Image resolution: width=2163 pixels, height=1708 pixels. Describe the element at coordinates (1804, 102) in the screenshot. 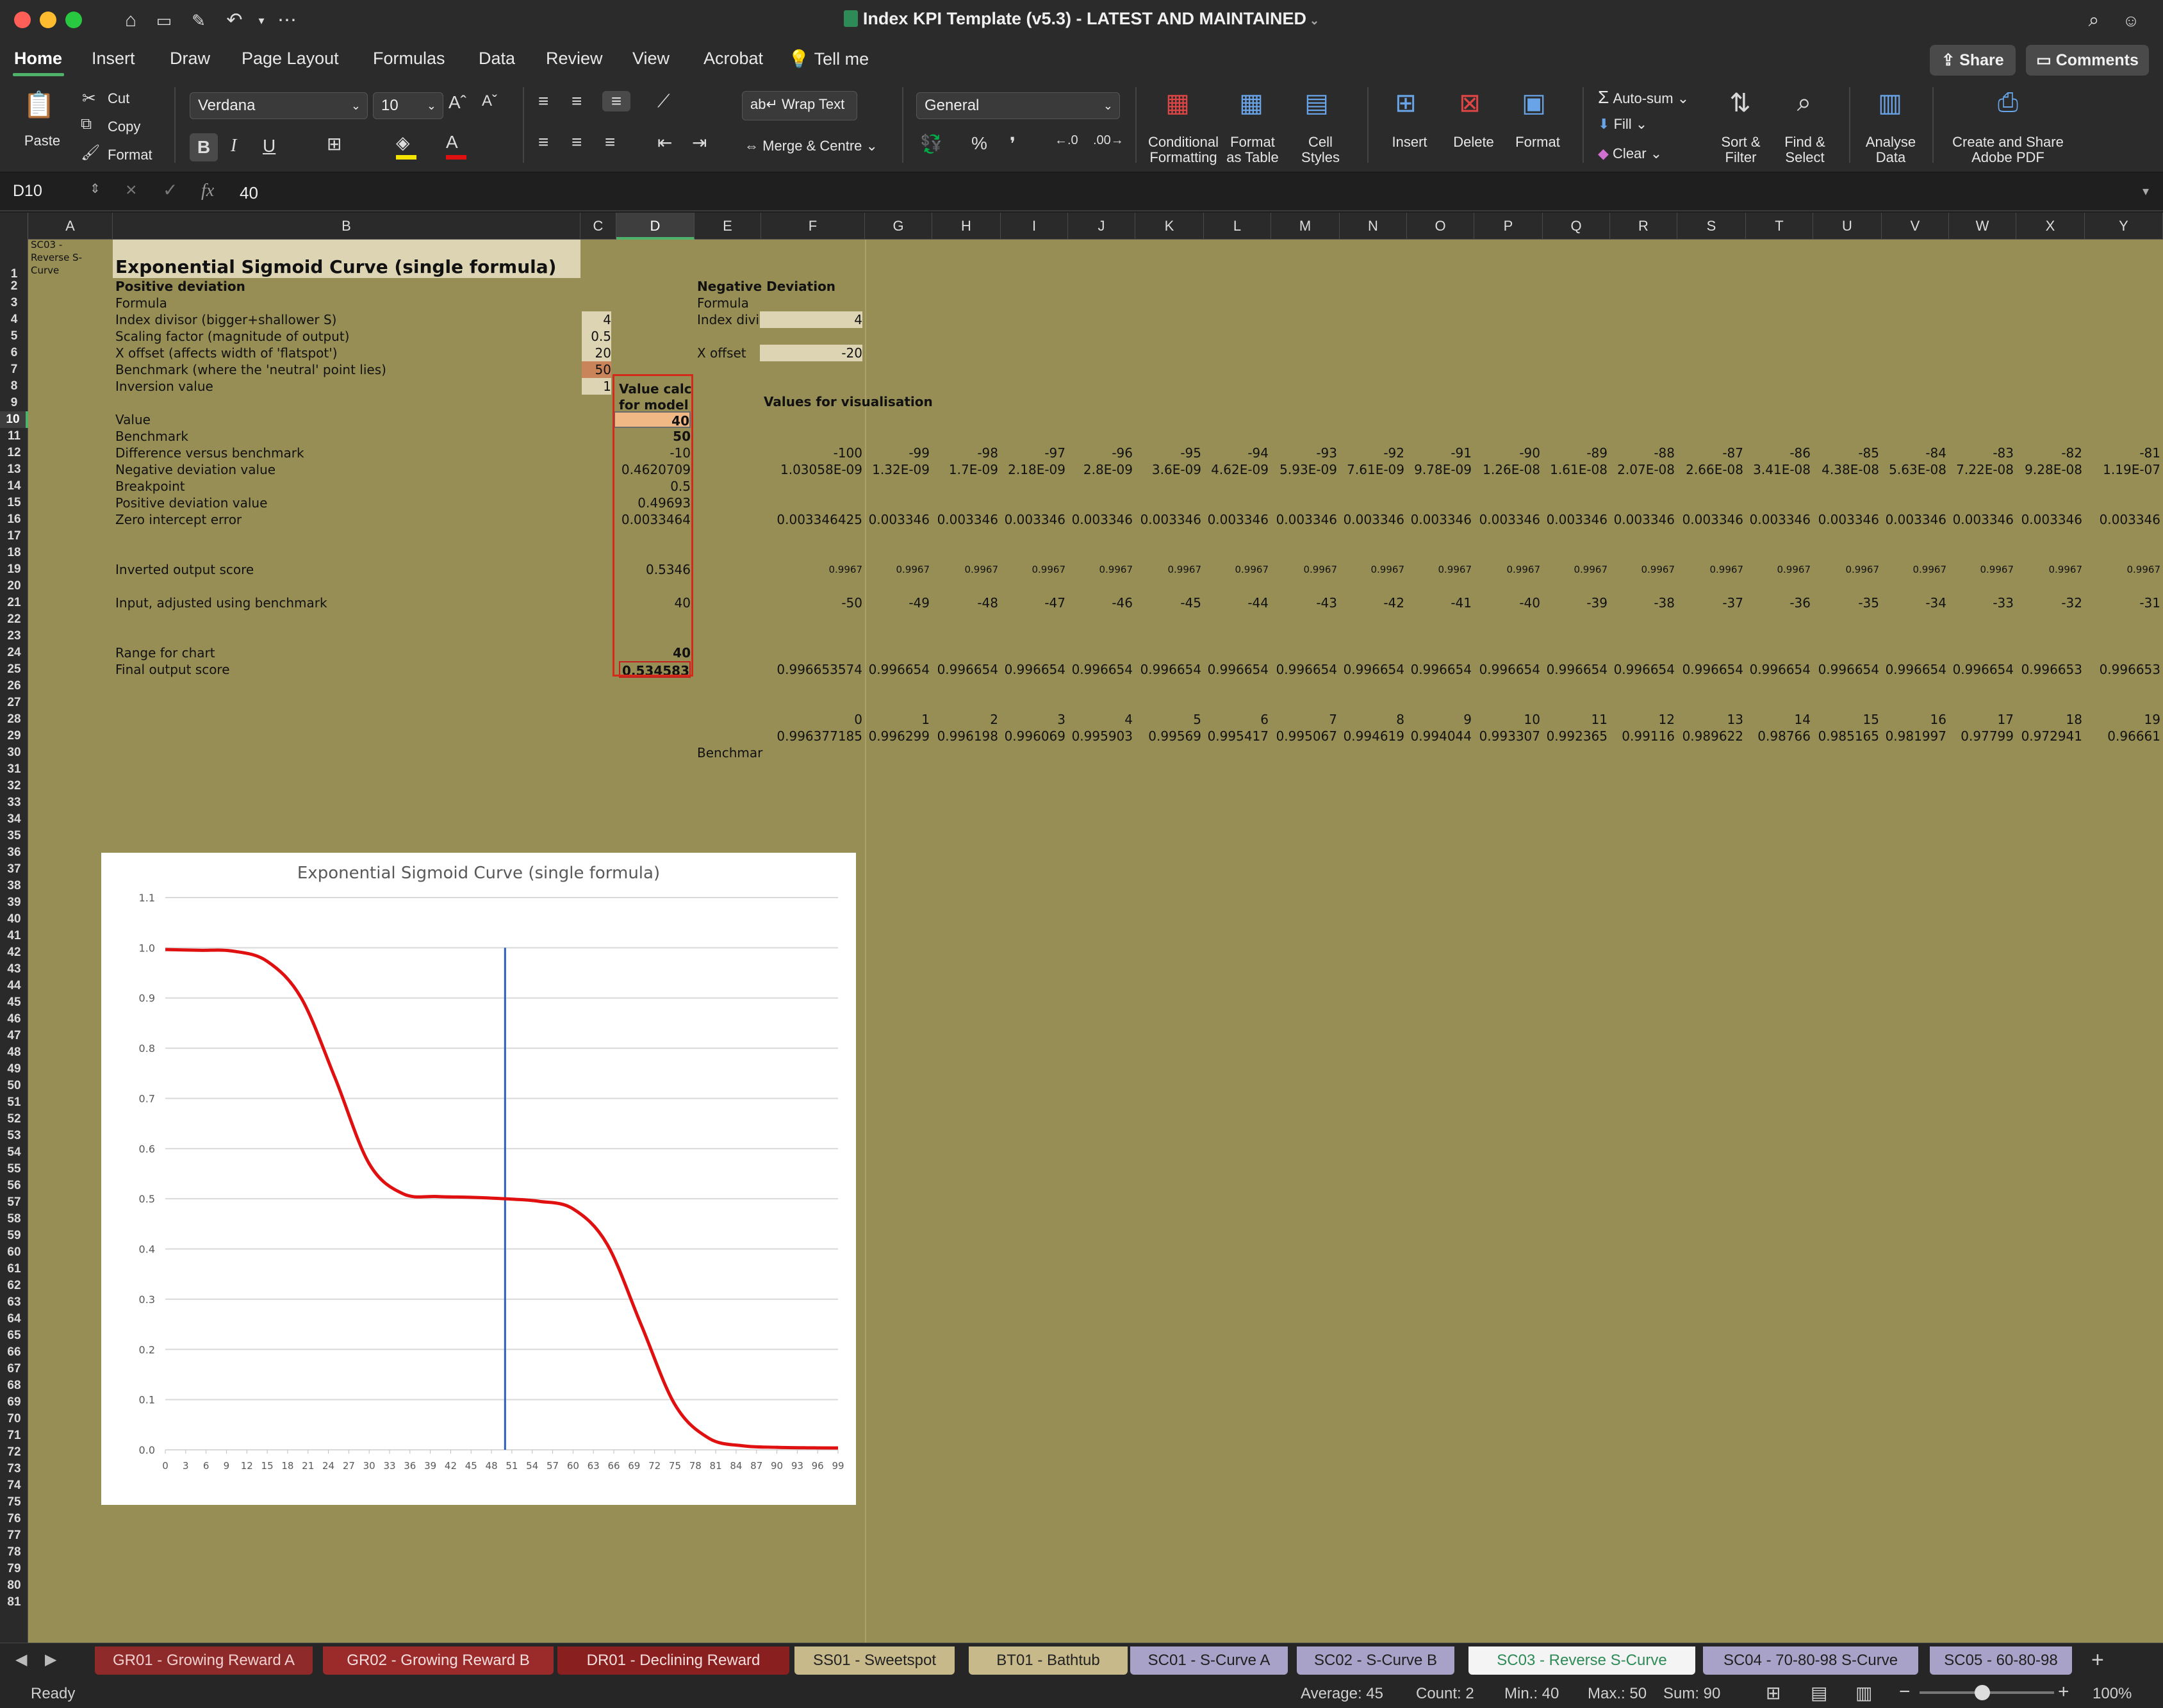

I see `find-select-icon: ⌕` at that location.